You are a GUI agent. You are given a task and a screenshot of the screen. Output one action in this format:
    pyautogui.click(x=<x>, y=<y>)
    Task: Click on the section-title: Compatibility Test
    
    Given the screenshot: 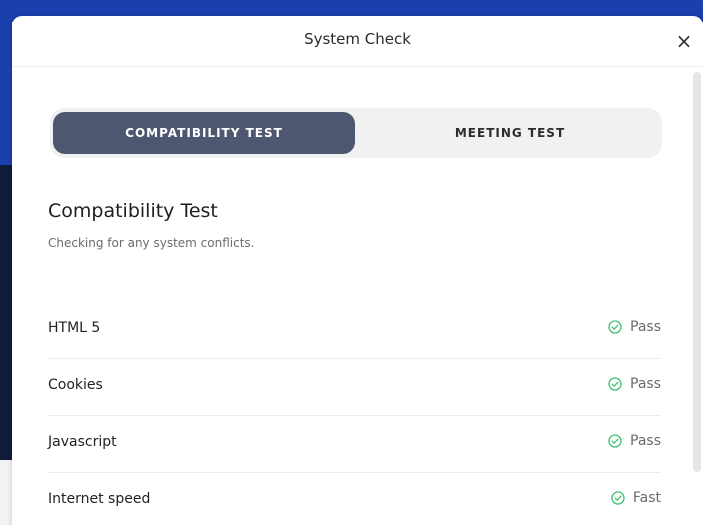 What is the action you would take?
    pyautogui.click(x=133, y=211)
    